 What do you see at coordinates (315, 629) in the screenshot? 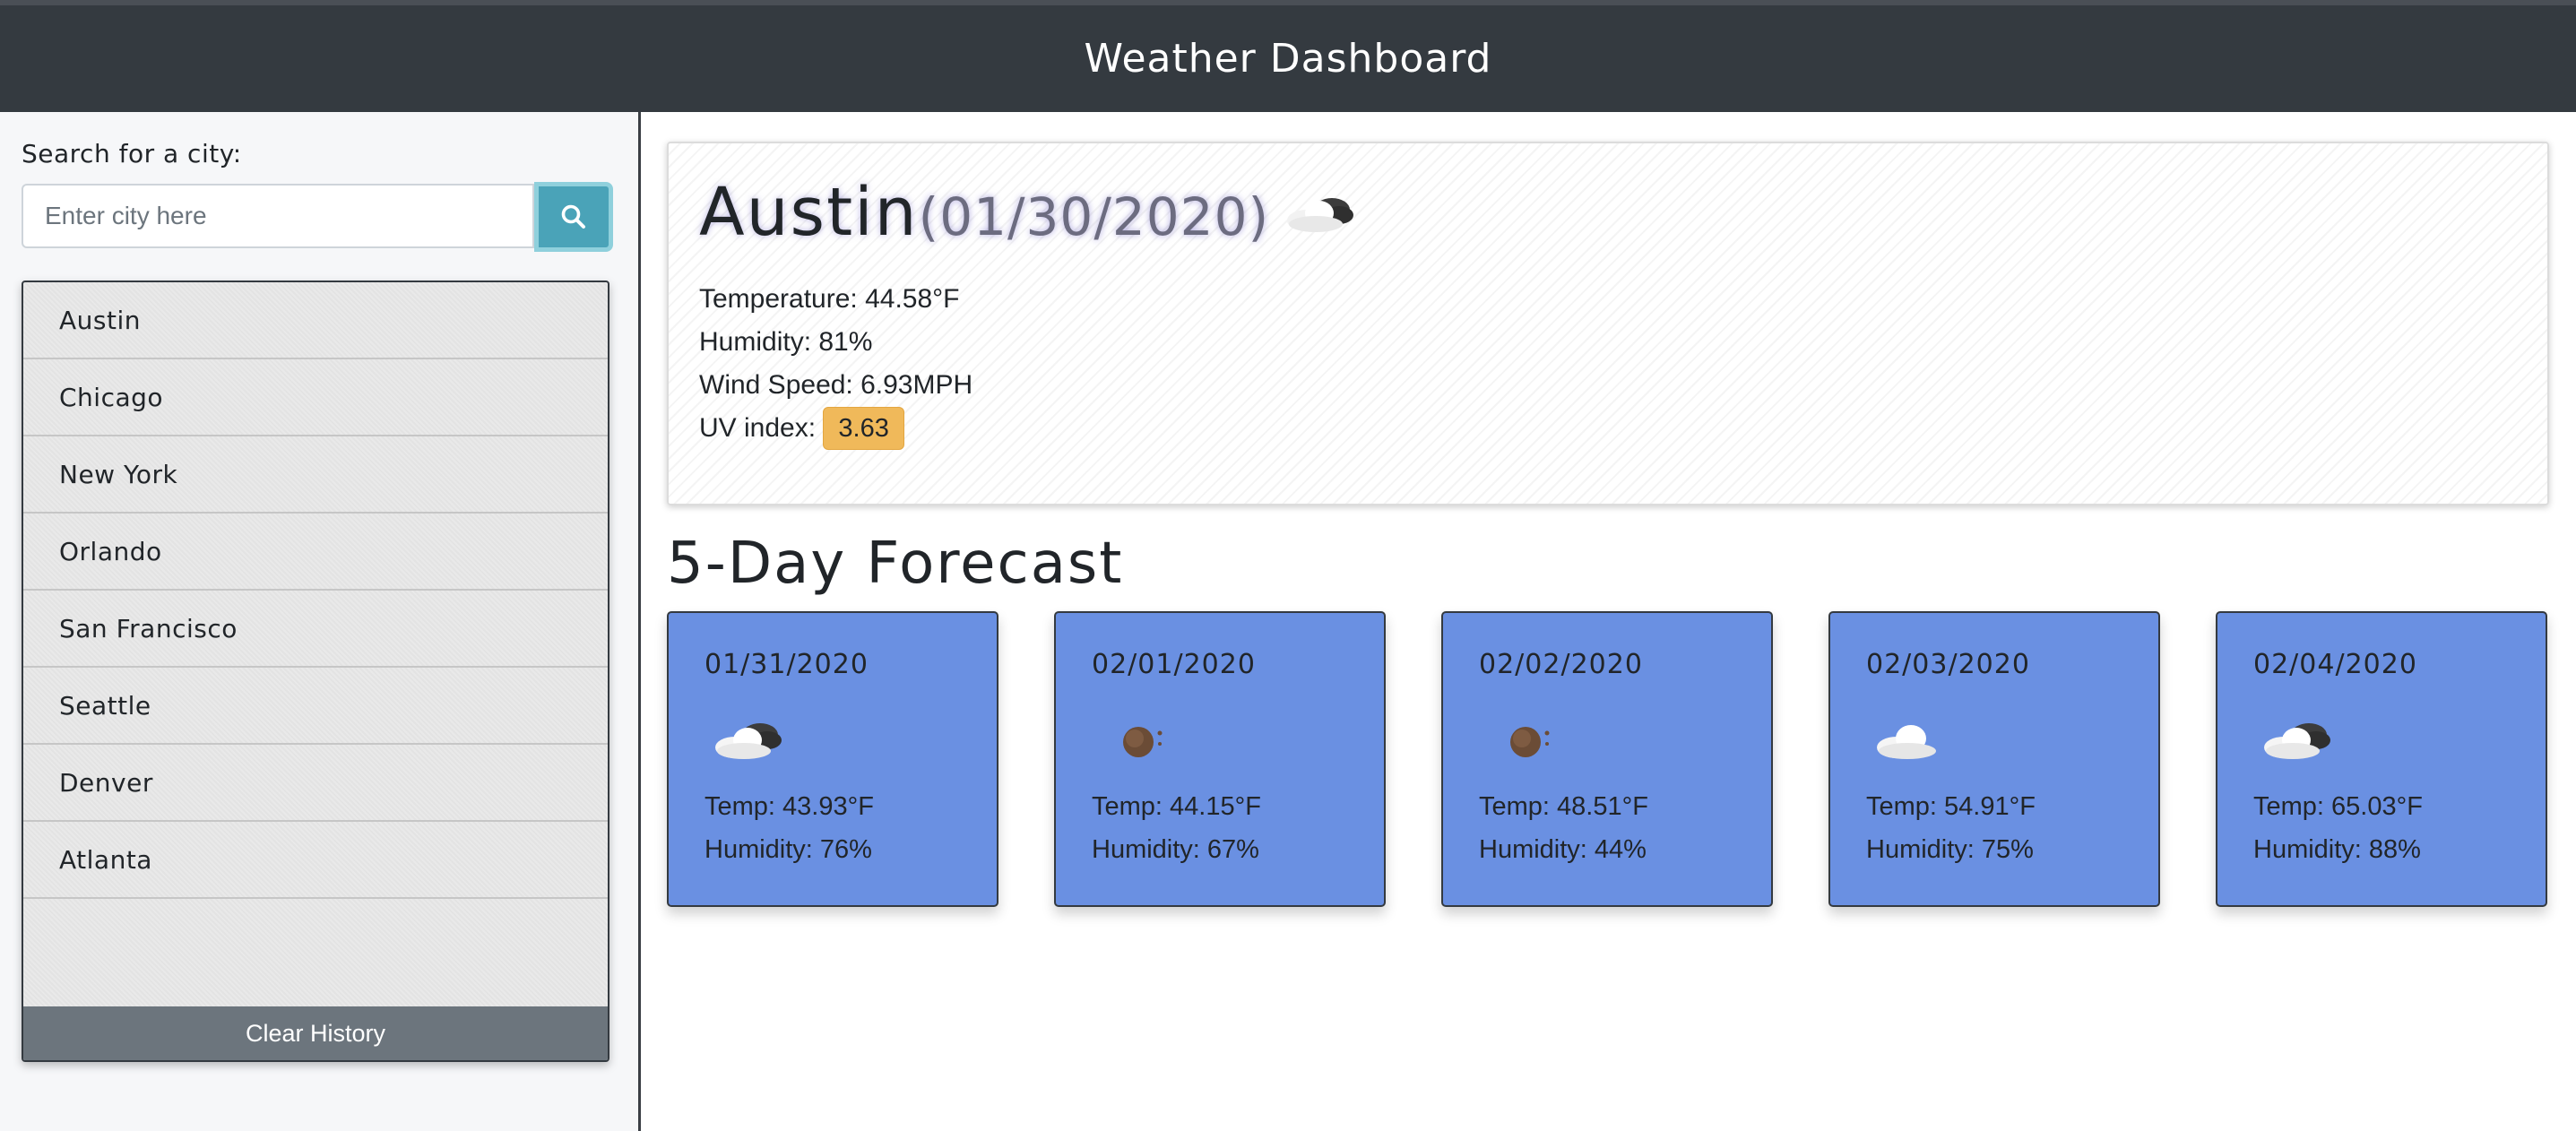
I see `history-item-san-francisco: San Francisco` at bounding box center [315, 629].